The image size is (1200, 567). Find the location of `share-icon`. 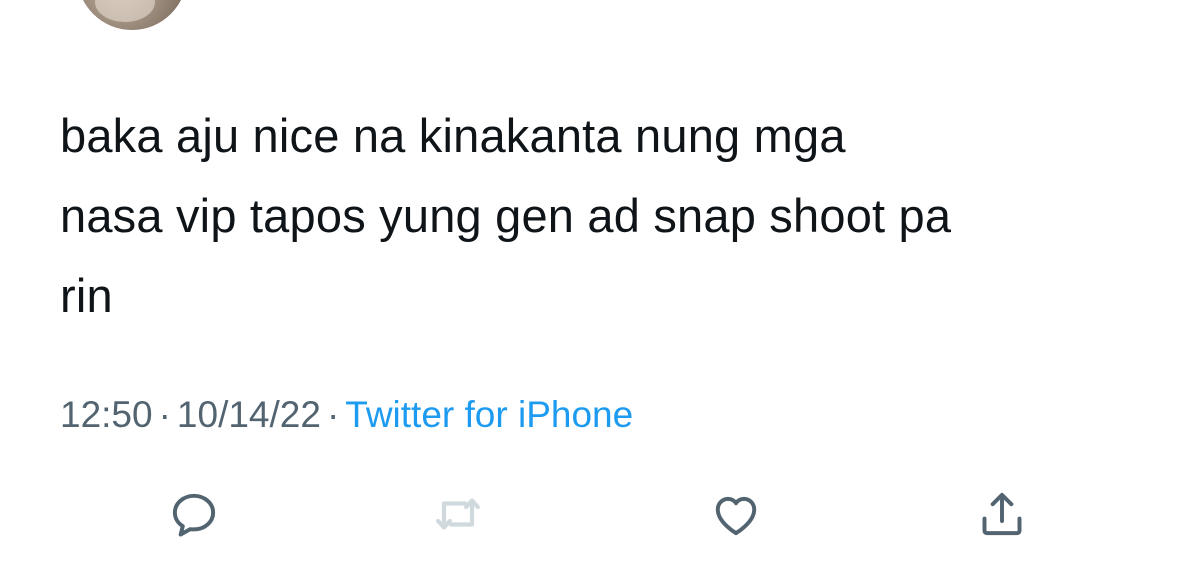

share-icon is located at coordinates (1002, 514).